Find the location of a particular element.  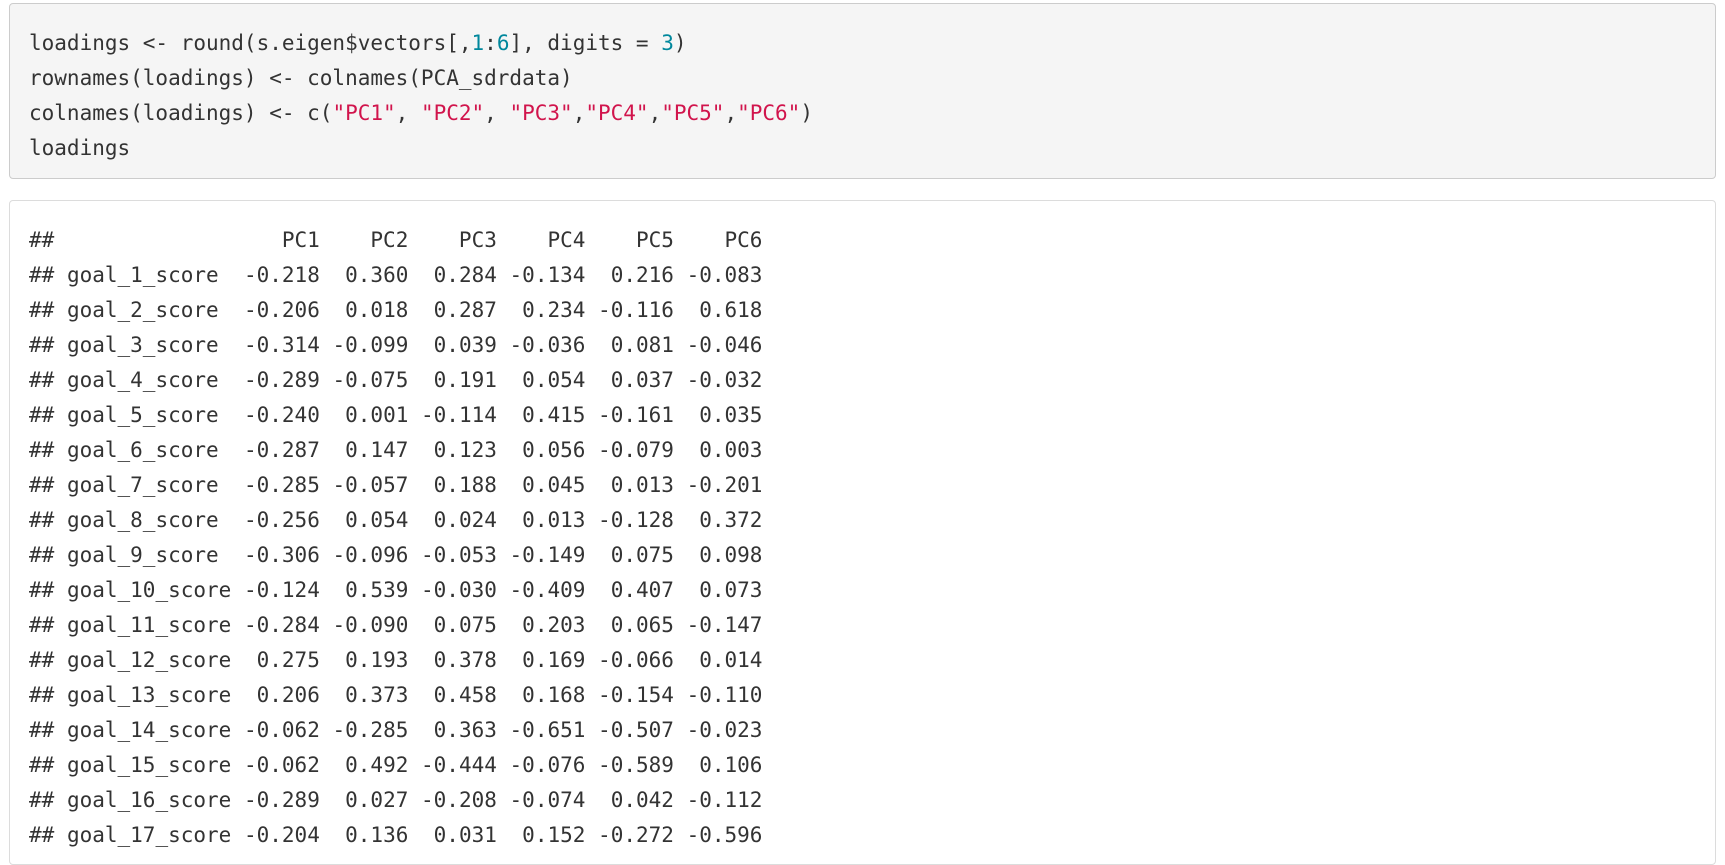

table-cell: 0.031 is located at coordinates (465, 835).